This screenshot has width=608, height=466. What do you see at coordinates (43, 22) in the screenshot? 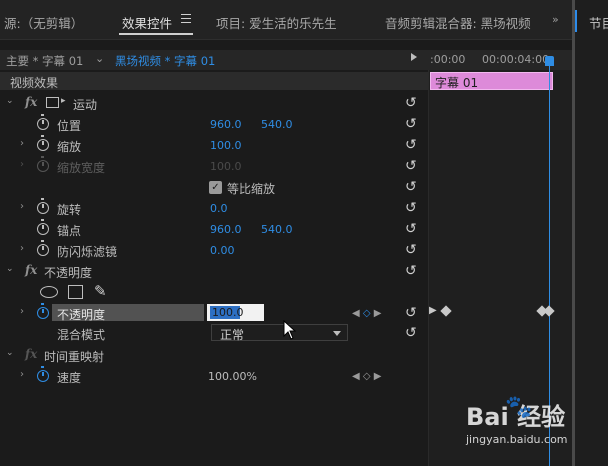
I see `tab-source: 源:（无剪辑）` at bounding box center [43, 22].